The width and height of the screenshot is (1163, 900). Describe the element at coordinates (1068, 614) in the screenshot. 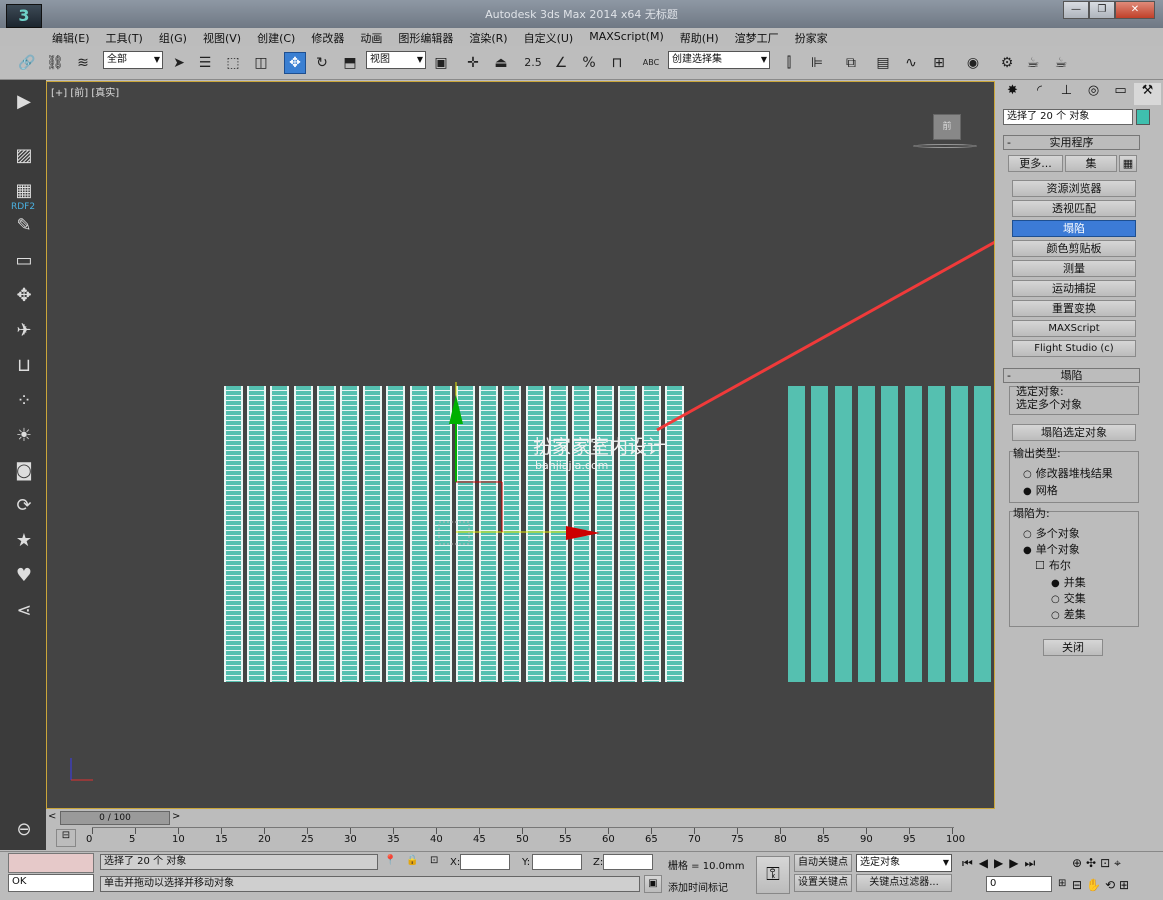

I see `subtraction-radio: 差集` at that location.